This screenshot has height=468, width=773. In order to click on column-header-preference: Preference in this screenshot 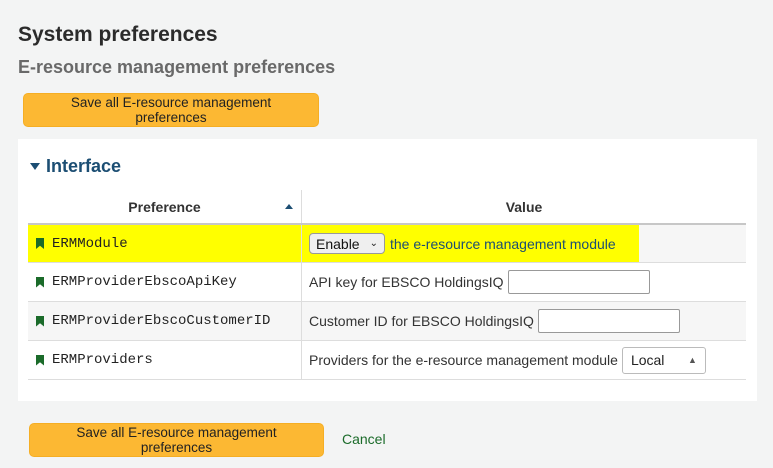, I will do `click(165, 207)`.